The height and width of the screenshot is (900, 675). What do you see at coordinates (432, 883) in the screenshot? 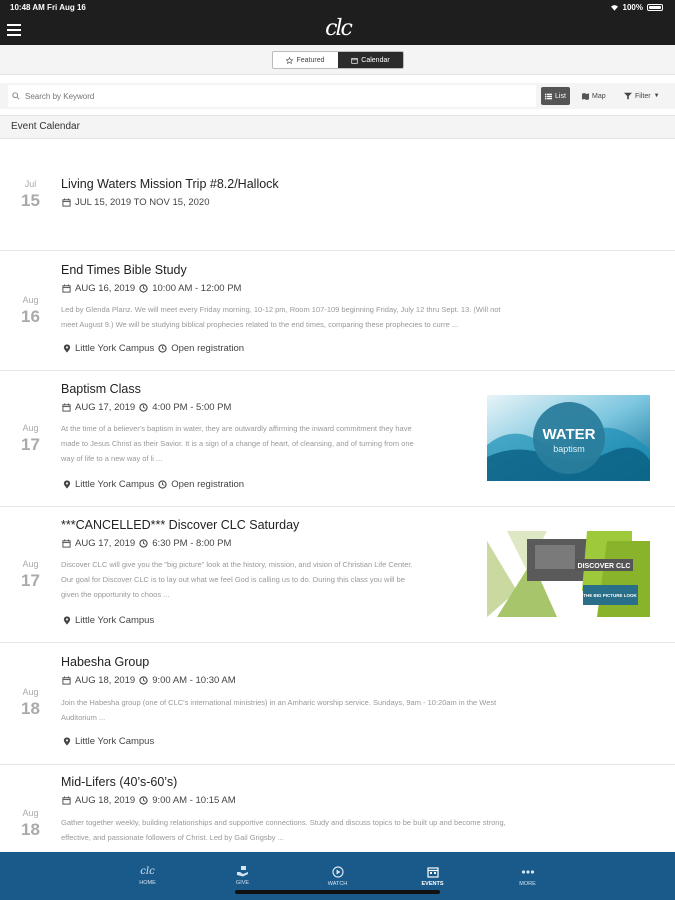
I see `tab-events-label: EVENTS` at bounding box center [432, 883].